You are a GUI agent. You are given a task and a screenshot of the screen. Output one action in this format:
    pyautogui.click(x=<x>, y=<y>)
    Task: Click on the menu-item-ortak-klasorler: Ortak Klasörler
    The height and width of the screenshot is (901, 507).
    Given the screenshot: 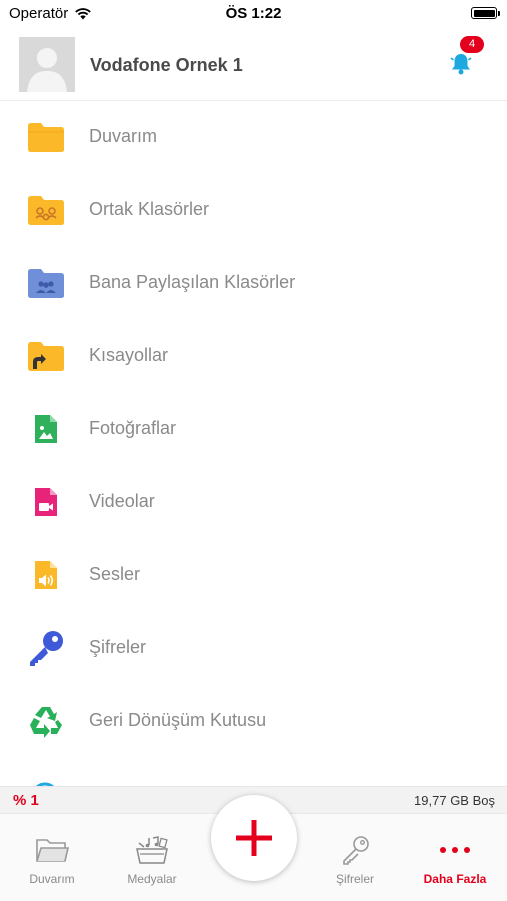 What is the action you would take?
    pyautogui.click(x=253, y=209)
    